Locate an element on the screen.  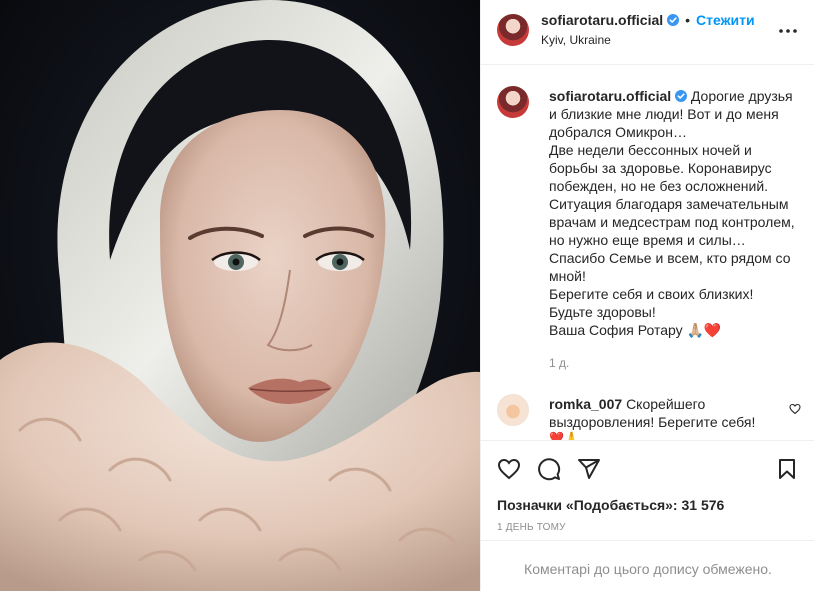
caption-line: Ваша София Ротару 🙏🏼❤️ is located at coordinates (635, 330).